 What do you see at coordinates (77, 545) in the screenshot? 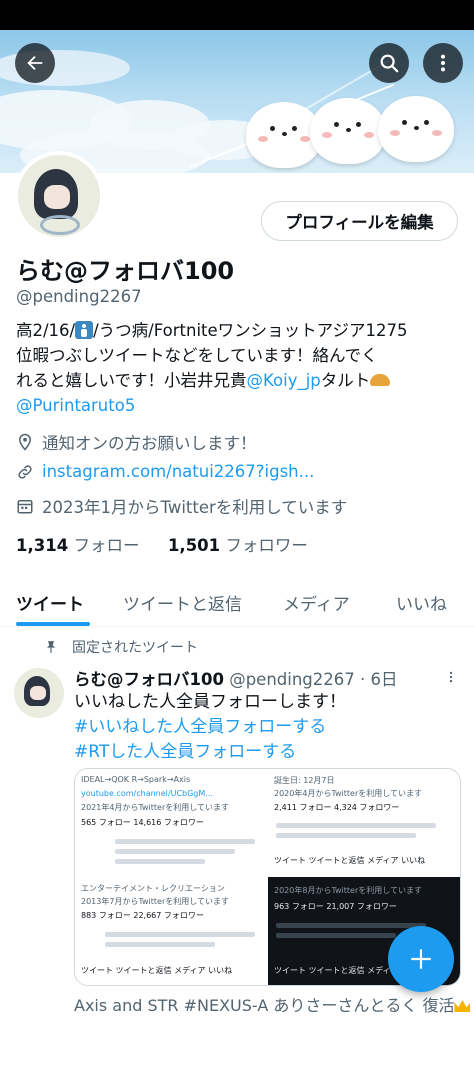
I see `following-link: 1,314 フォロー` at bounding box center [77, 545].